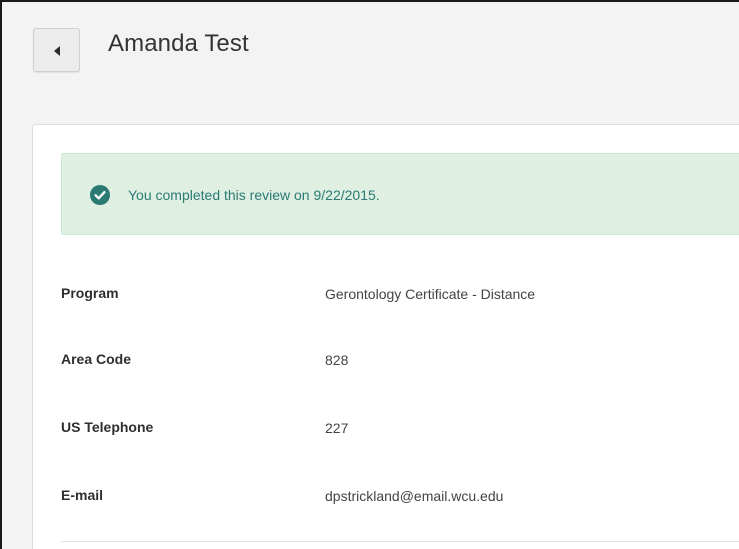 The width and height of the screenshot is (739, 549). What do you see at coordinates (400, 194) in the screenshot?
I see `completion-alert: You completed this review on 9/22/2015.` at bounding box center [400, 194].